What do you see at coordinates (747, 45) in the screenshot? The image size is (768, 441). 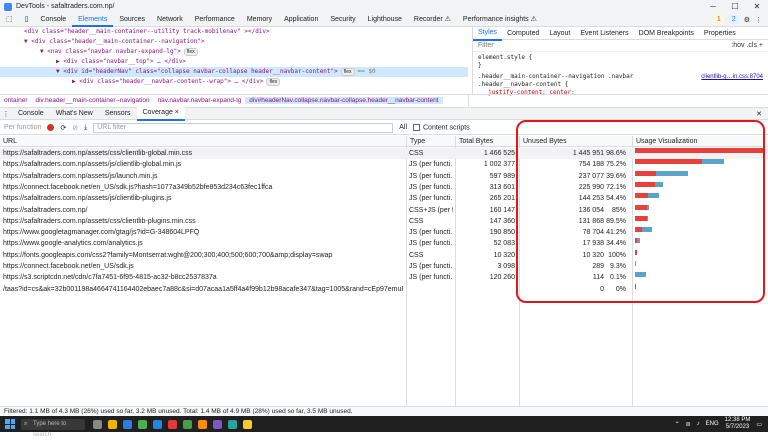 I see `styles-filter-controls: :hov .cls +` at bounding box center [747, 45].